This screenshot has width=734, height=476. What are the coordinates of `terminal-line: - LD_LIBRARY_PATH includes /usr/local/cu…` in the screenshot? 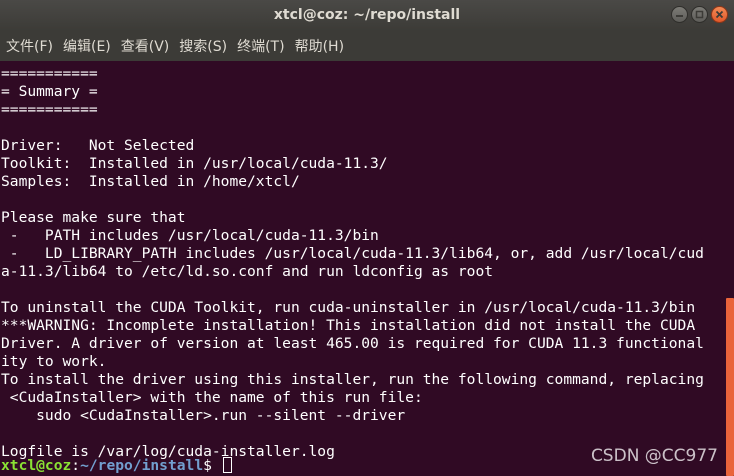 It's located at (352, 253).